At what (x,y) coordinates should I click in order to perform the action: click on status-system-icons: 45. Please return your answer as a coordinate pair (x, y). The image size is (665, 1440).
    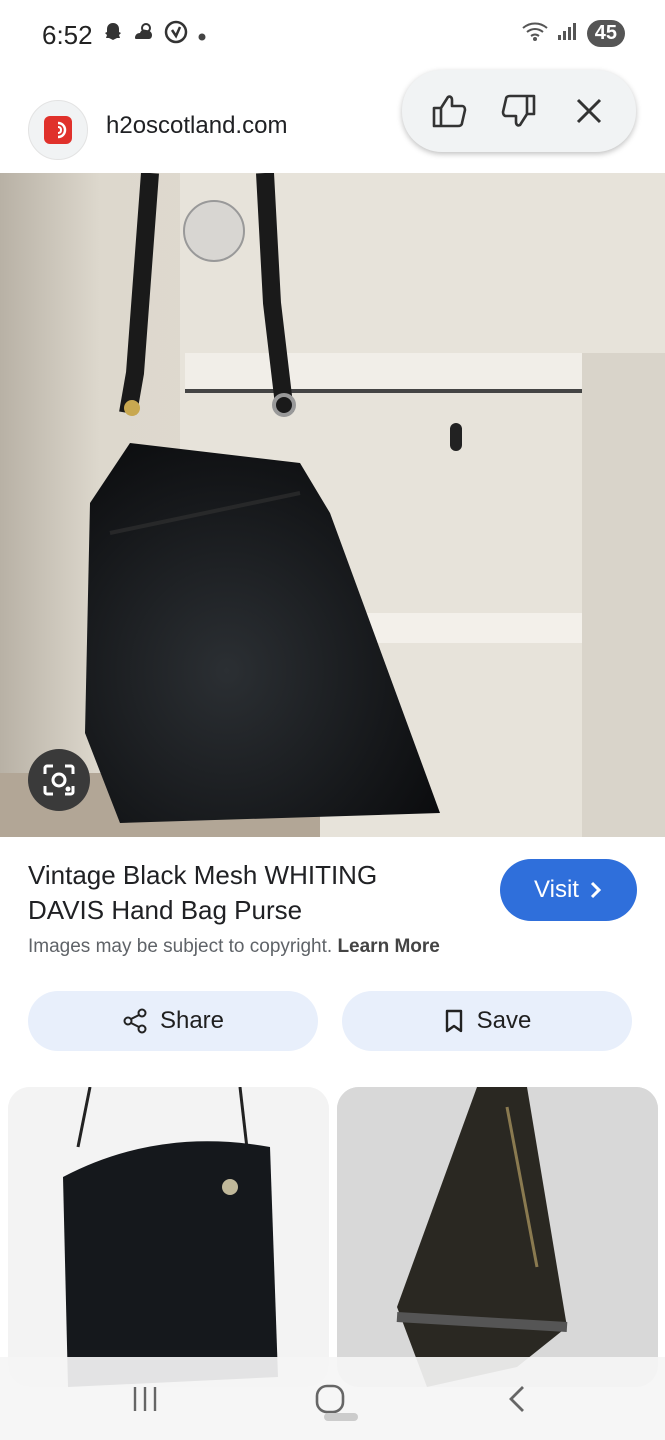
    Looking at the image, I should click on (573, 33).